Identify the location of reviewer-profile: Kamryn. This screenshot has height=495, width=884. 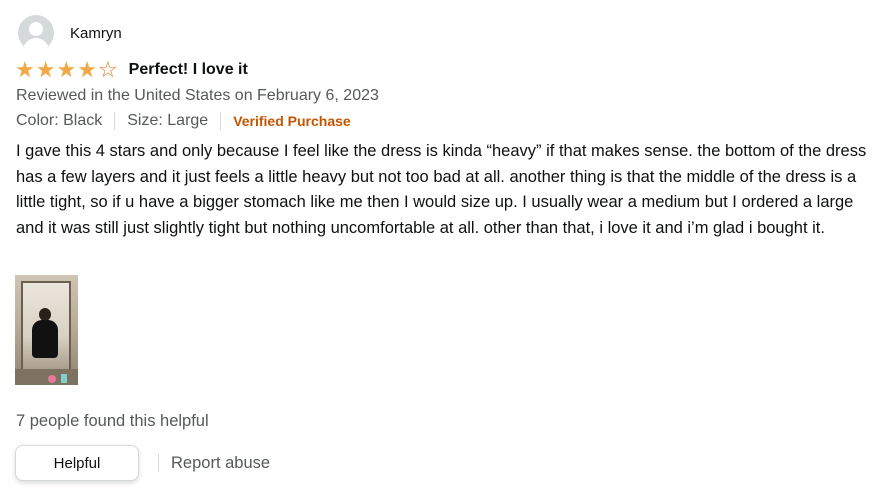
(70, 33).